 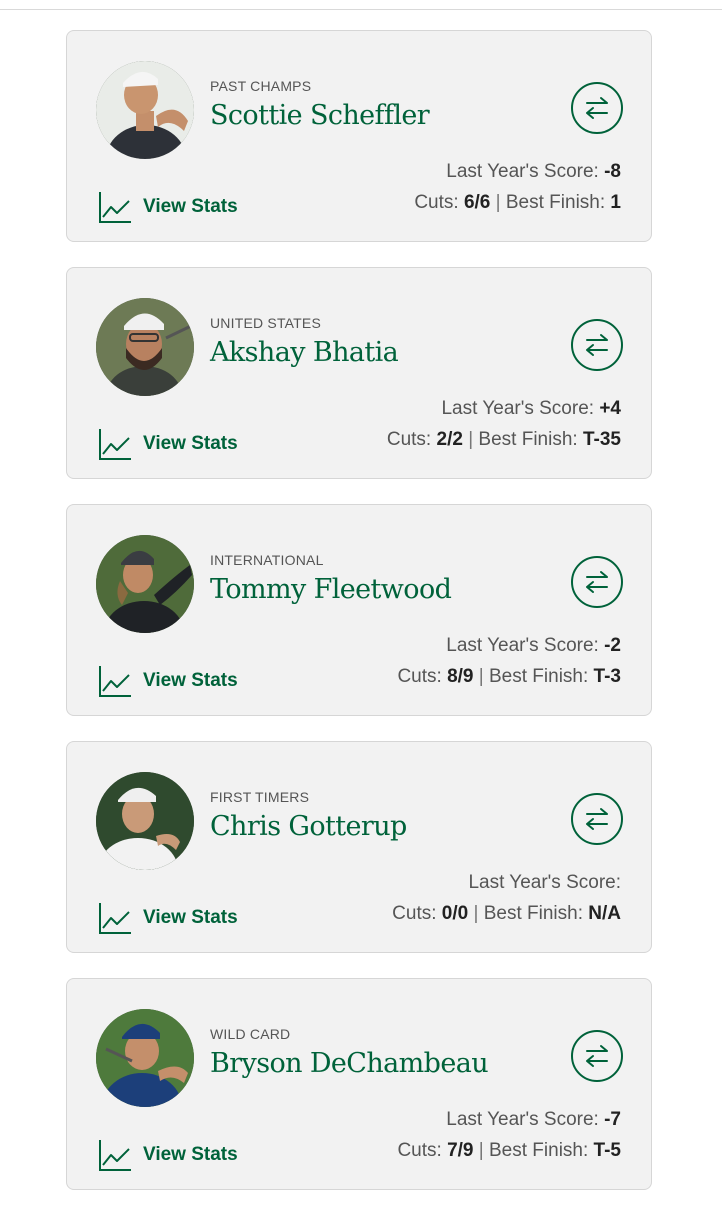 What do you see at coordinates (250, 1034) in the screenshot?
I see `player-category: WILD CARD` at bounding box center [250, 1034].